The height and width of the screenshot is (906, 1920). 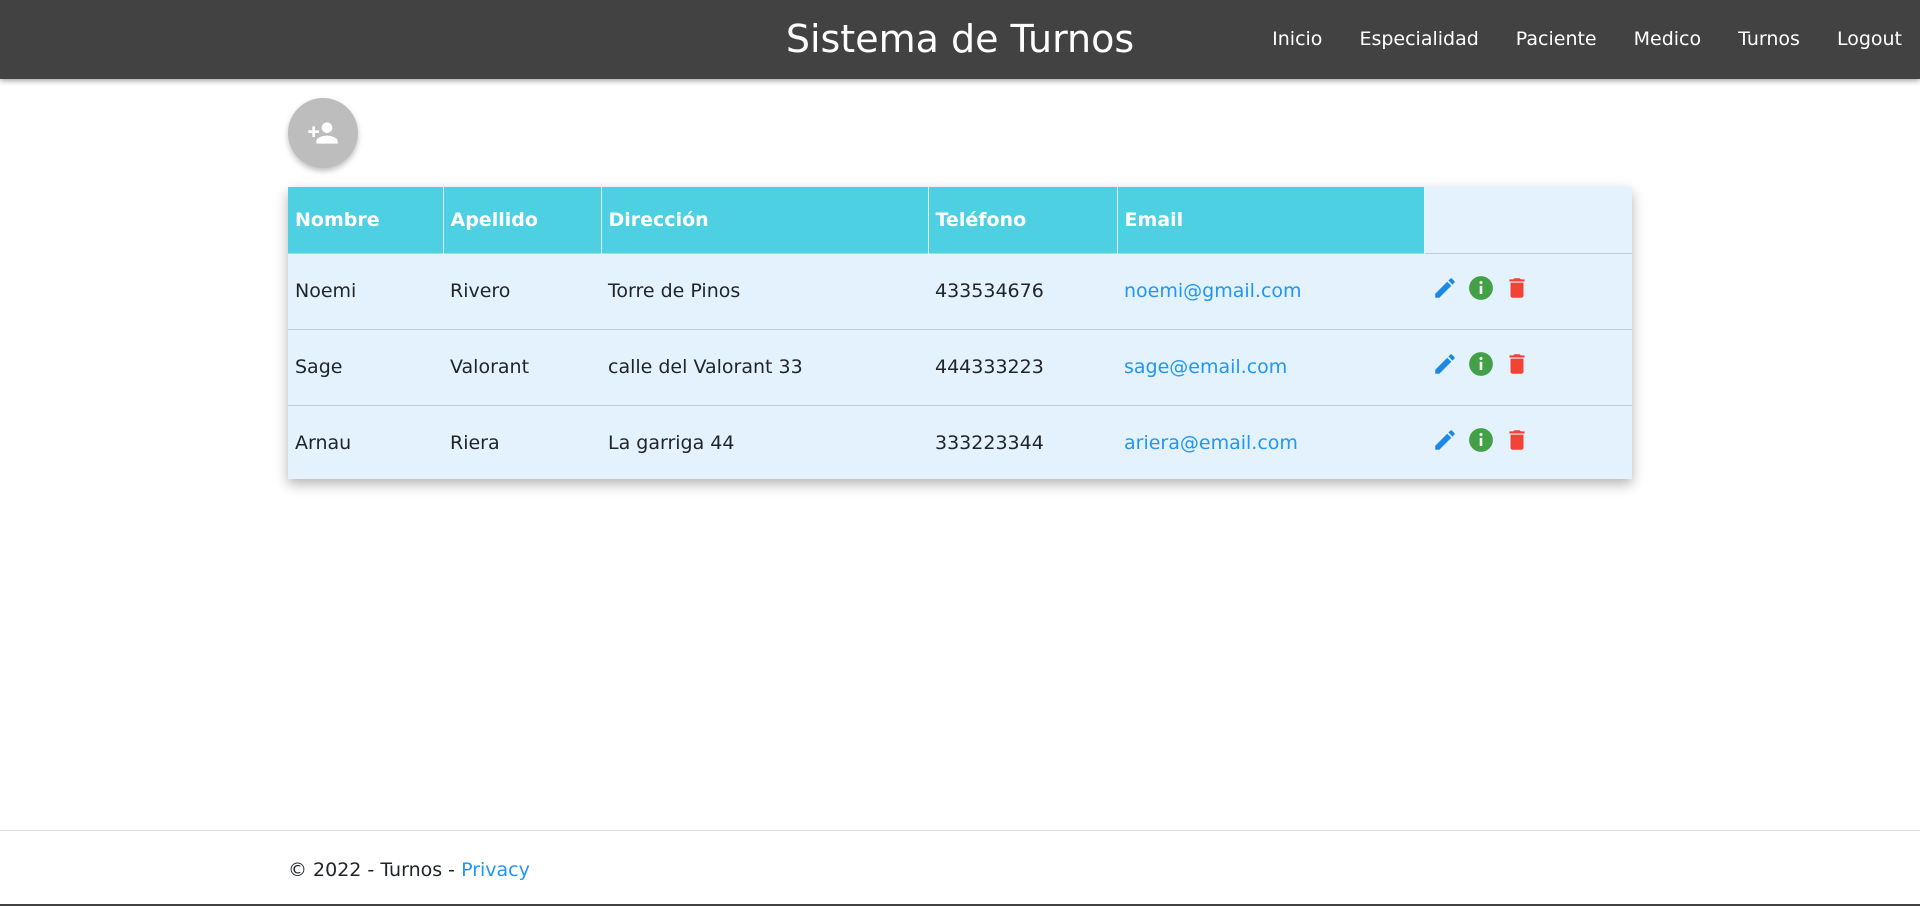 What do you see at coordinates (1869, 39) in the screenshot?
I see `nav-logout: Logout` at bounding box center [1869, 39].